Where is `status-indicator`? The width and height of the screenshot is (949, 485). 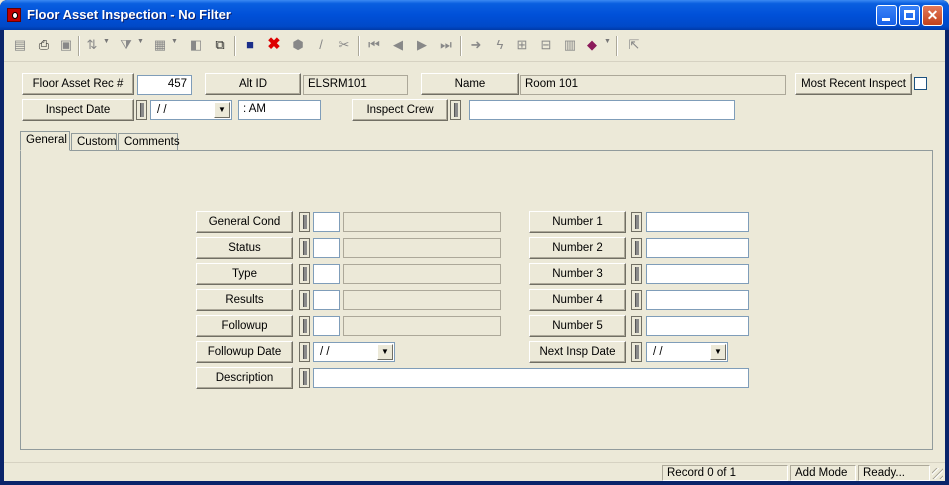
status-indicator is located at coordinates (304, 248).